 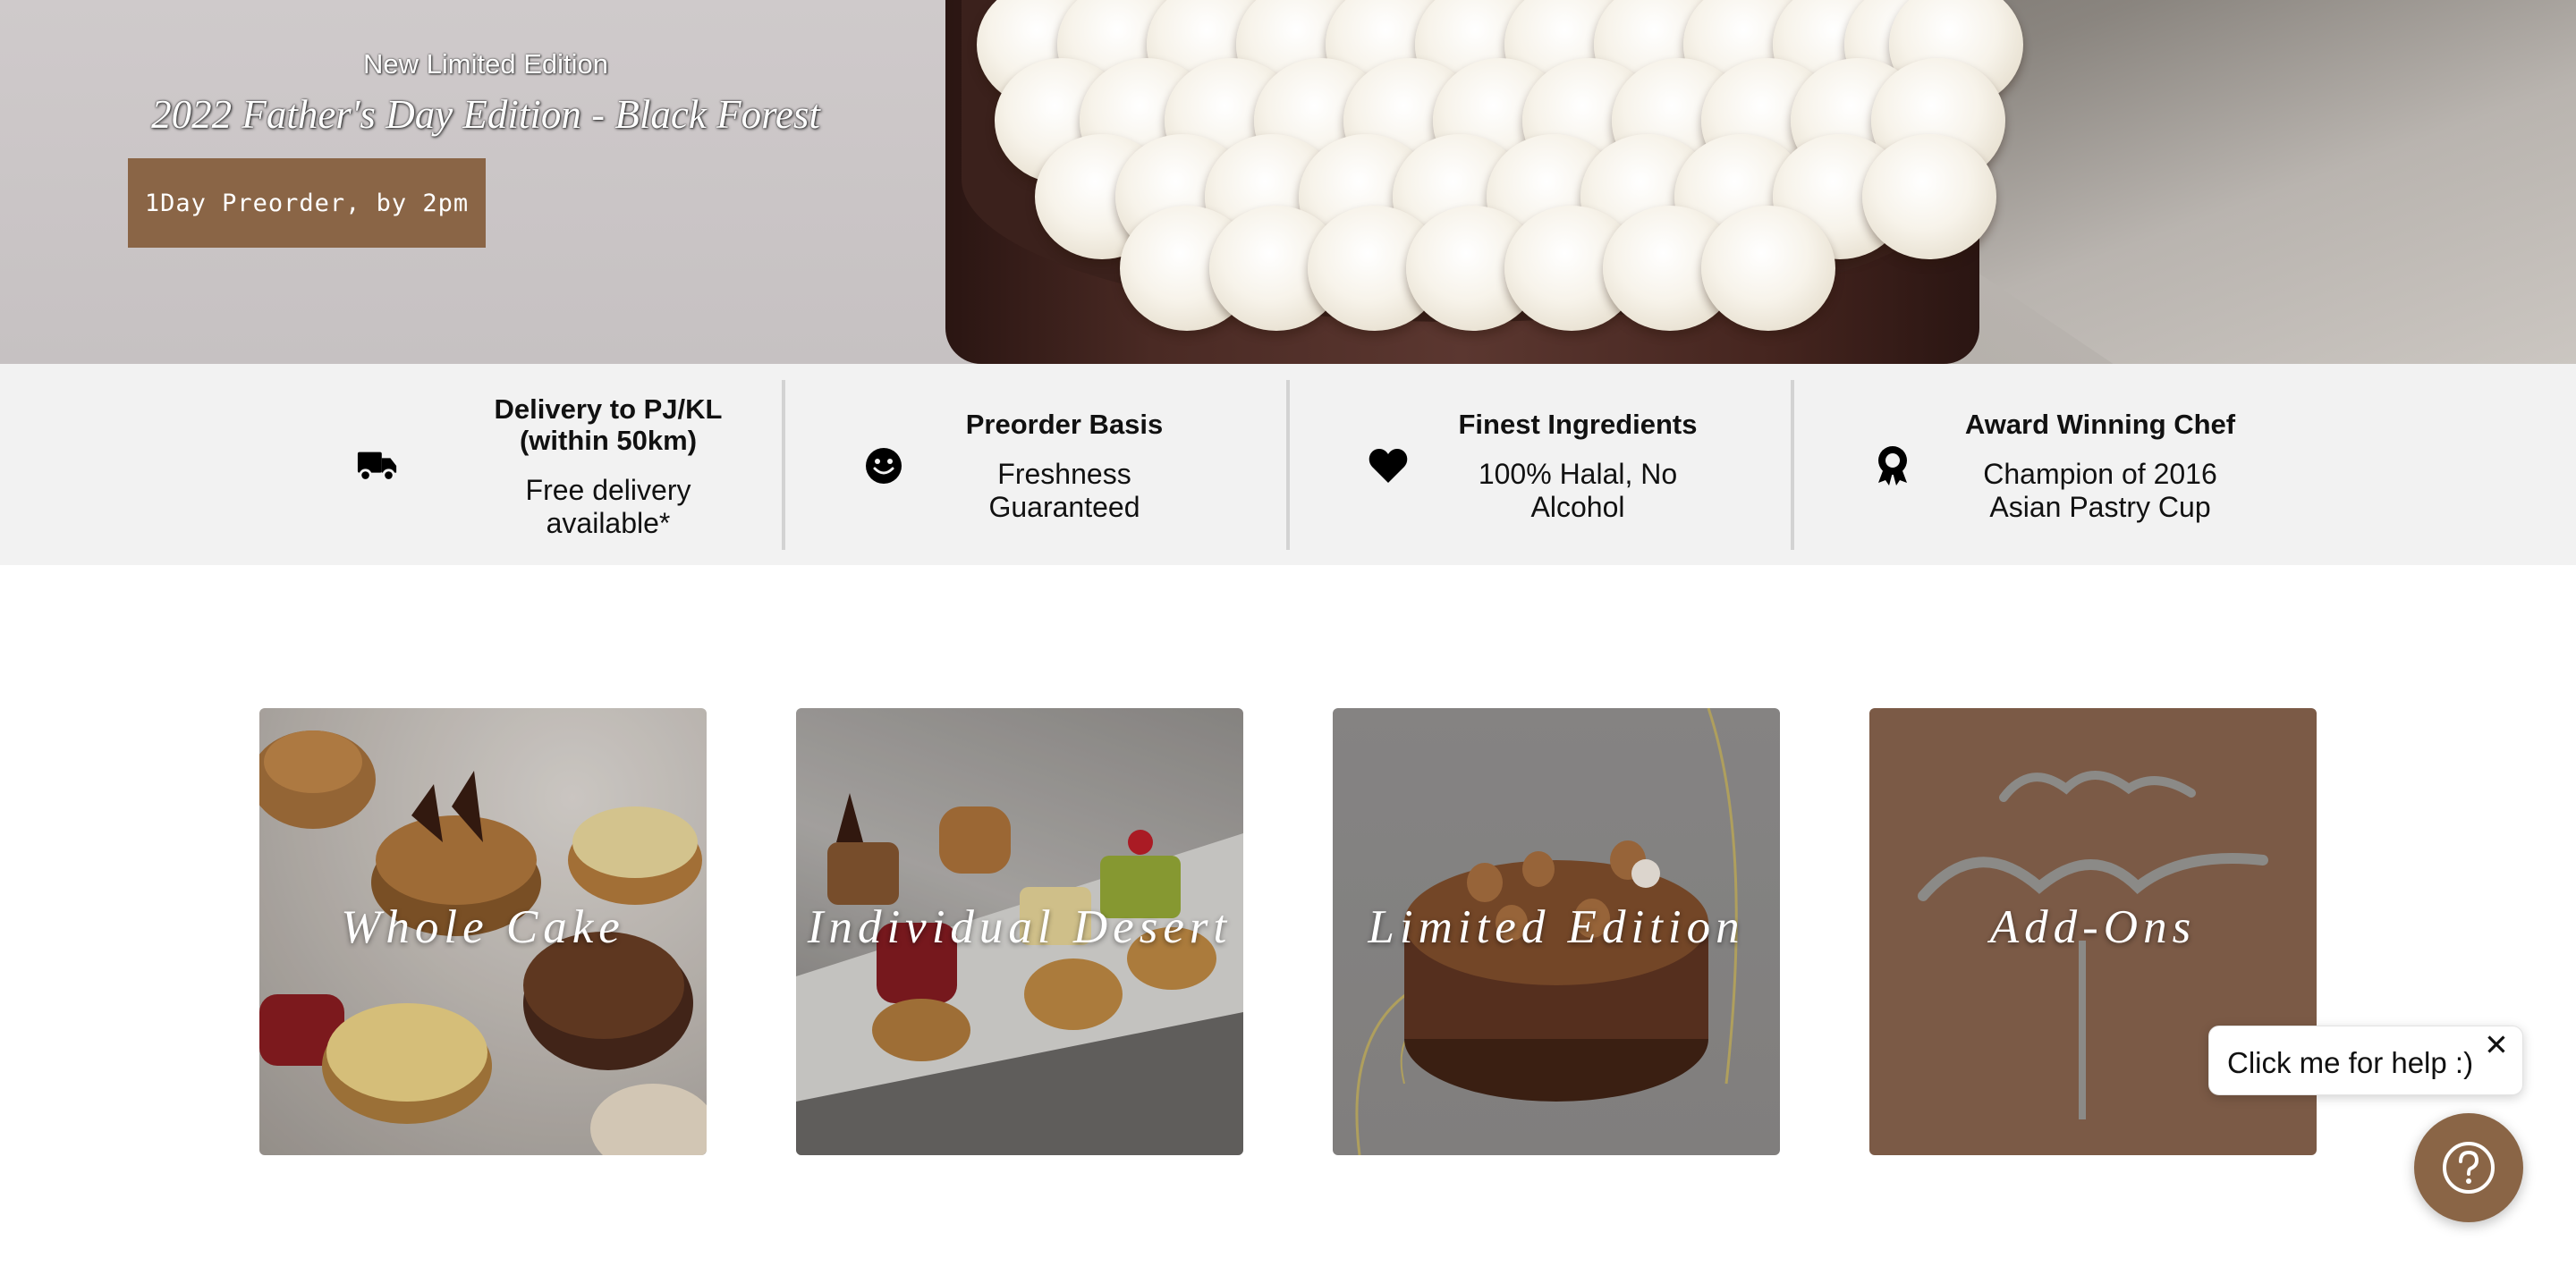 I want to click on close-icon: ✕, so click(x=2496, y=1044).